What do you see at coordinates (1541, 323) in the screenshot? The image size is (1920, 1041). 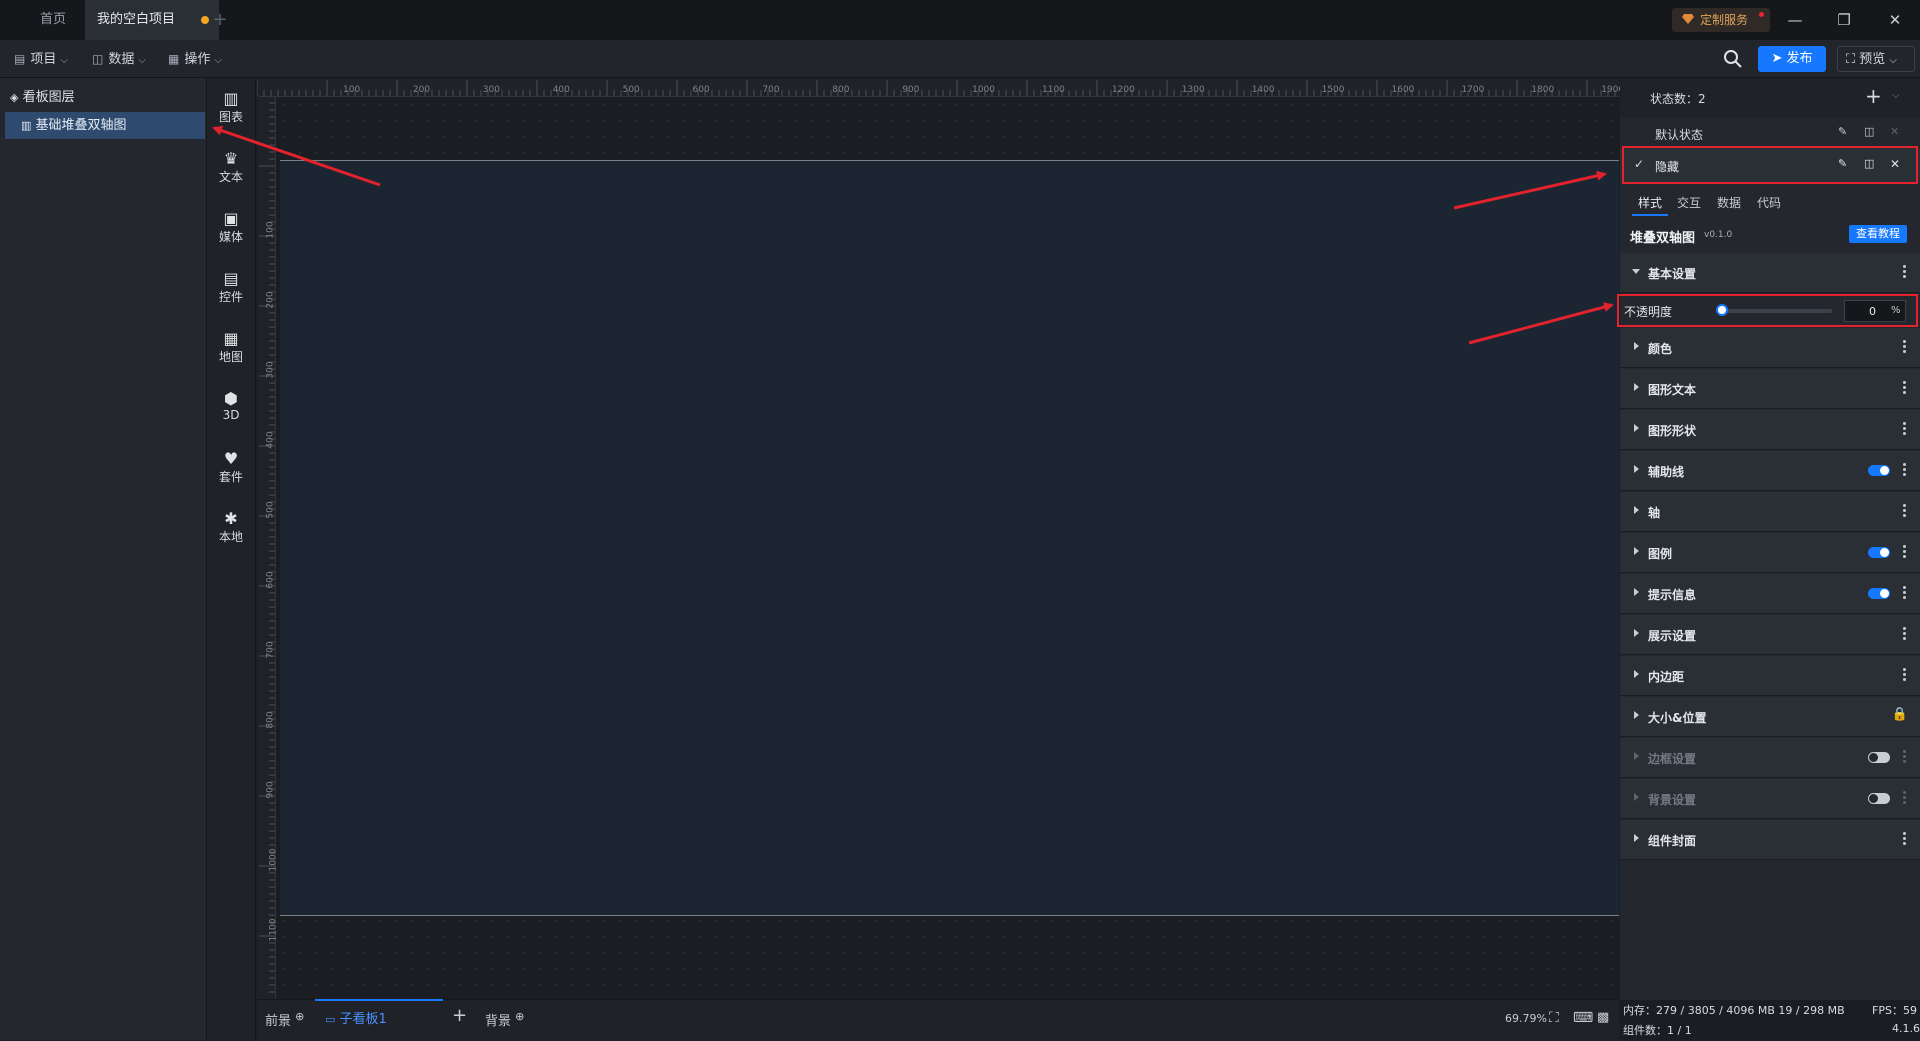 I see `arrow-to-opacity` at bounding box center [1541, 323].